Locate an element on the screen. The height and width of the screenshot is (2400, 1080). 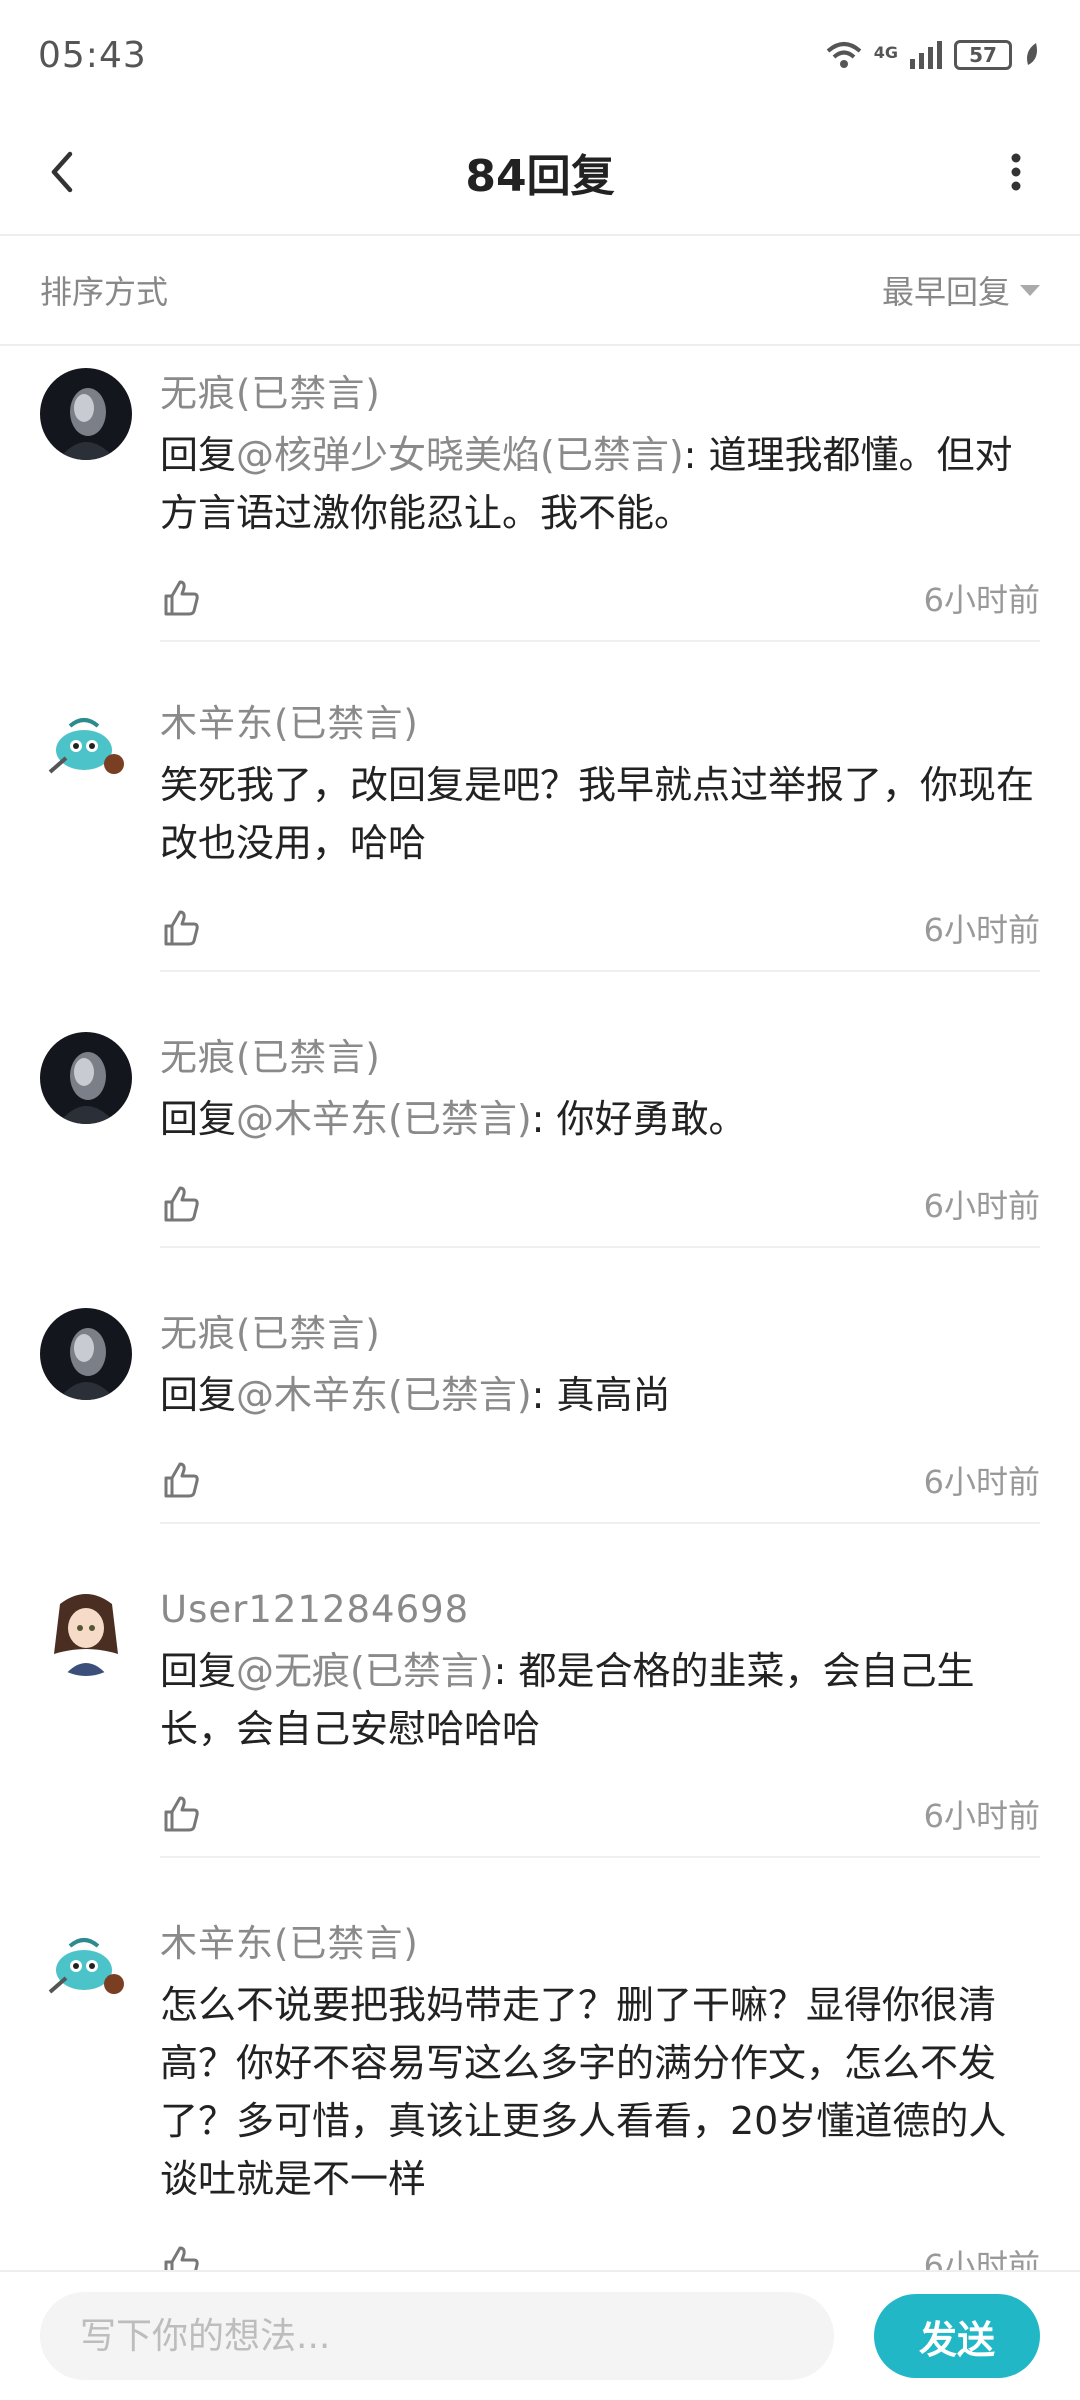
reply-content: 笑死我了，改回复是吧？我早就点过举报了，你现在改也没用，哈哈 is located at coordinates (600, 814).